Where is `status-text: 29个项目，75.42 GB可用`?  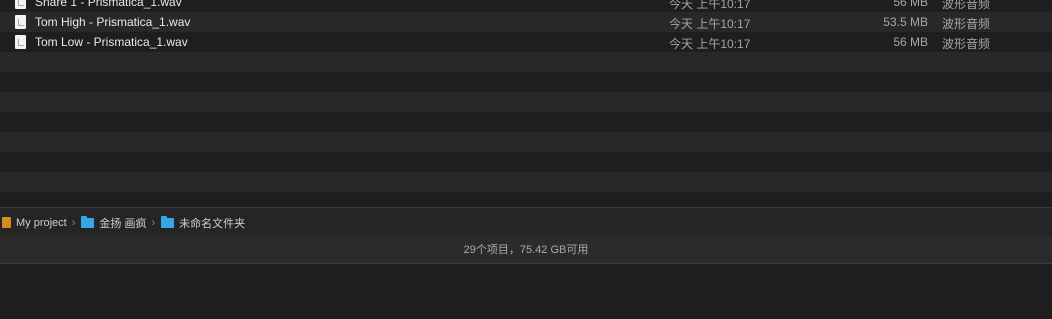
status-text: 29个项目，75.42 GB可用 is located at coordinates (526, 250).